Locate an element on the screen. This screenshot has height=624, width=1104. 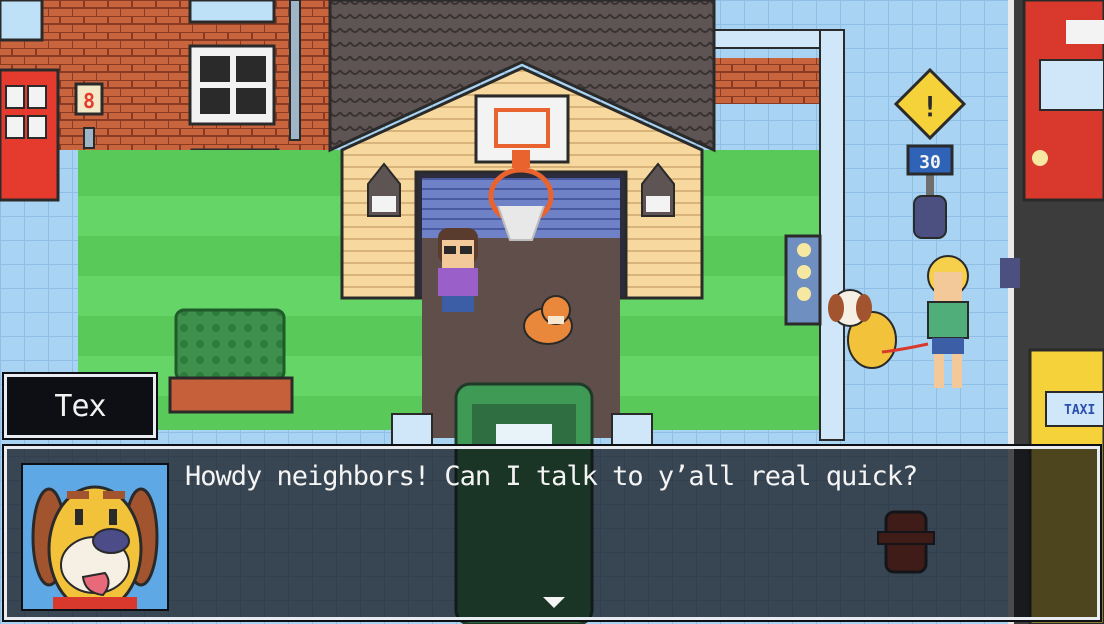
speed-limit-label: 30 is located at coordinates (930, 162).